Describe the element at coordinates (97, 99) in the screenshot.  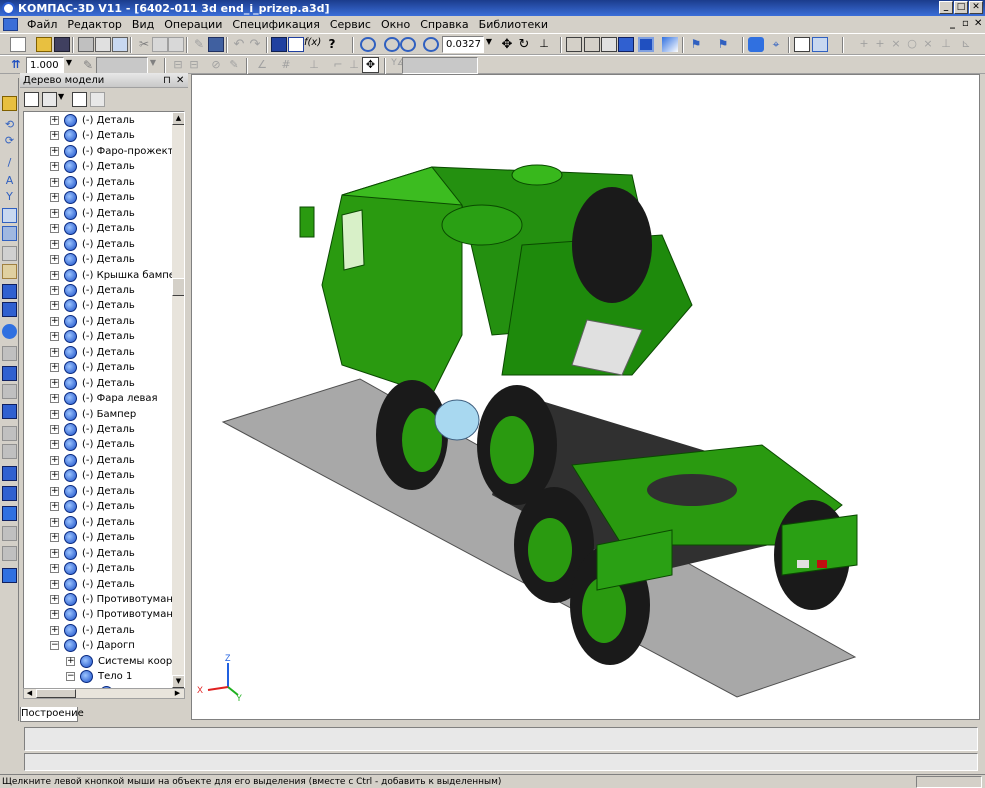
I see `tree-sync-icon` at that location.